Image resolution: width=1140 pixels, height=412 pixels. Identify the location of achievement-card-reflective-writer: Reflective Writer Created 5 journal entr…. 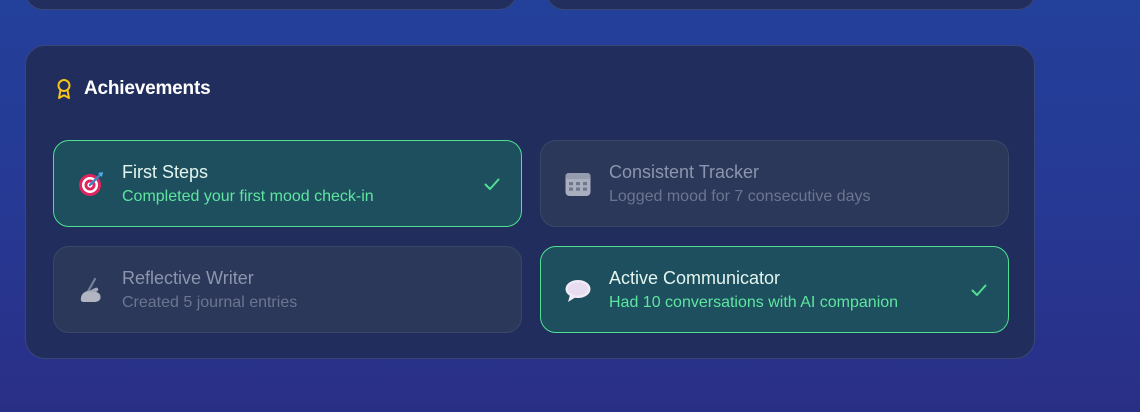
(287, 289).